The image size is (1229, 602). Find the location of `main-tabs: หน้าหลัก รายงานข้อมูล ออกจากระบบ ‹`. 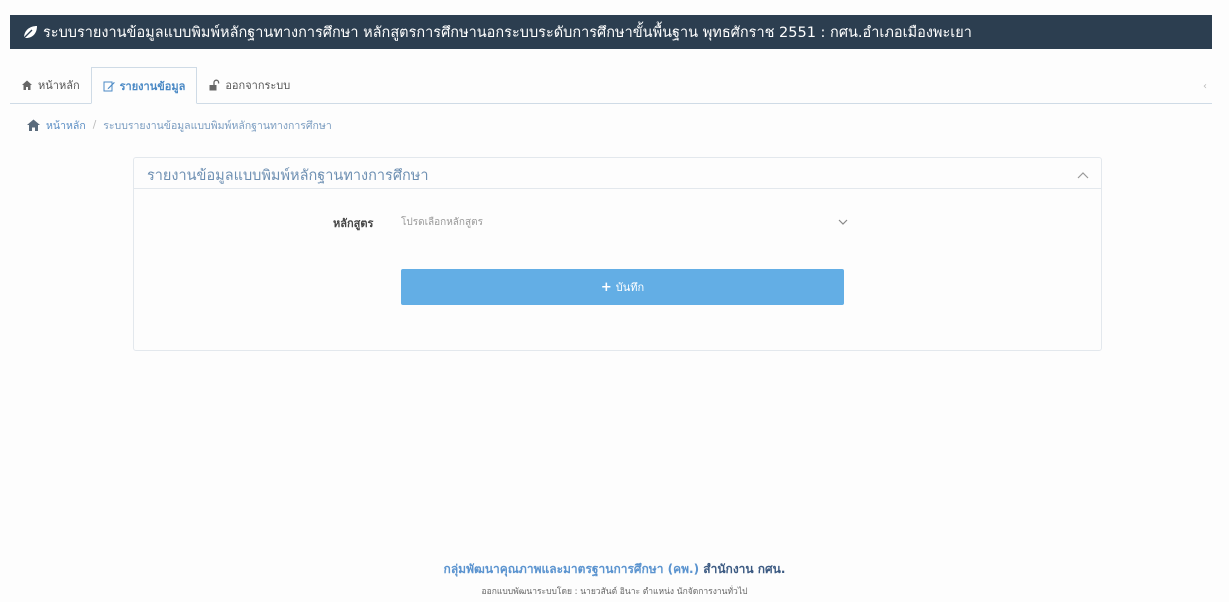

main-tabs: หน้าหลัก รายงานข้อมูล ออกจากระบบ ‹ is located at coordinates (611, 85).